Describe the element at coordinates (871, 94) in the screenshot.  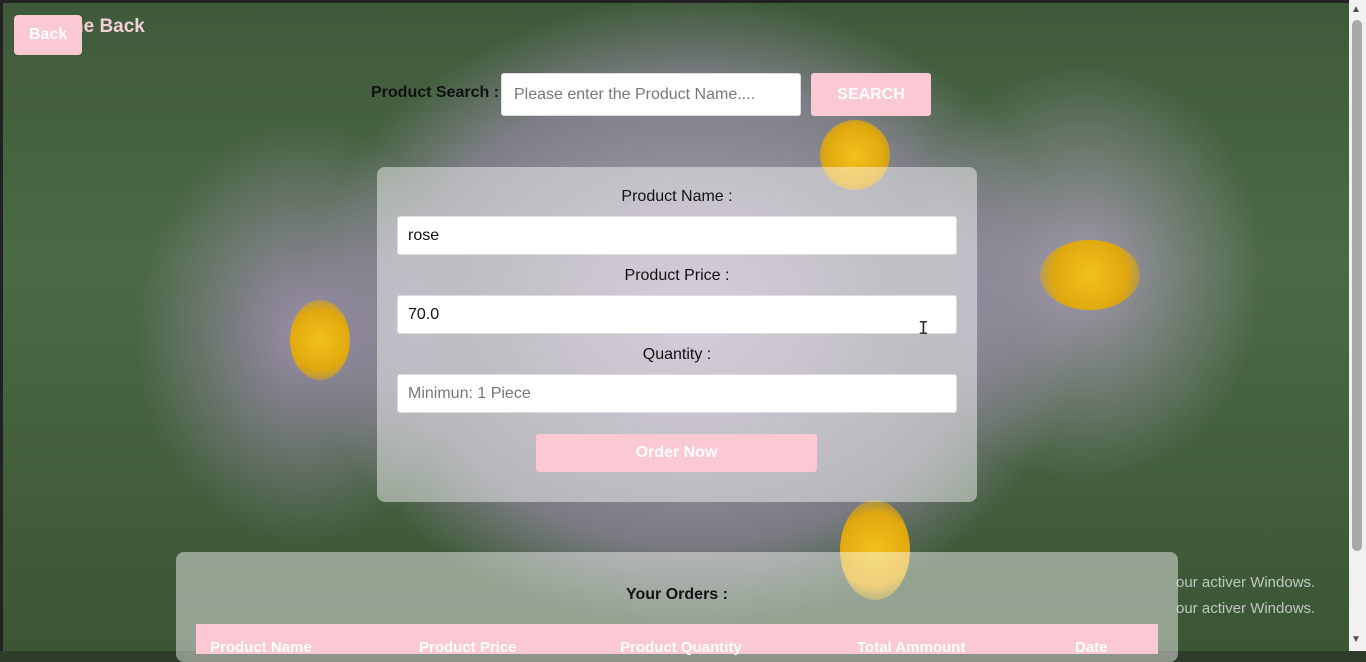
I see `search-button: SEARCH` at that location.